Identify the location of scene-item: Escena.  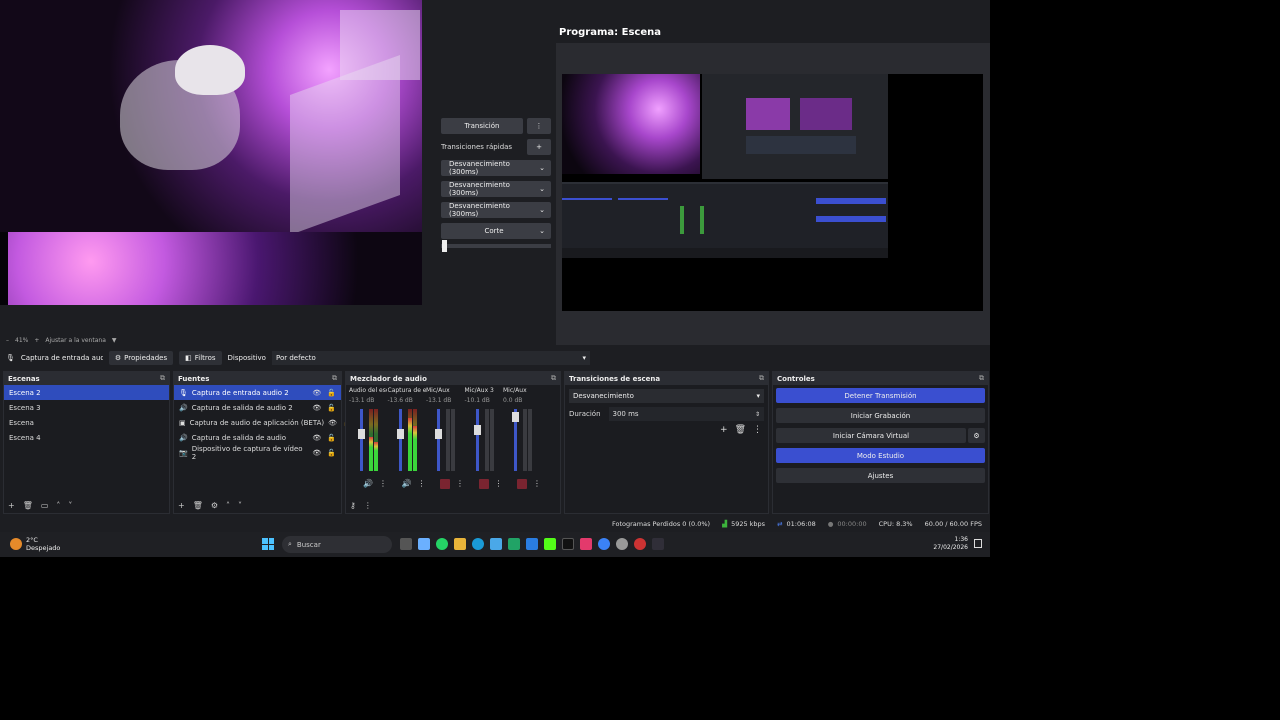
(86, 422).